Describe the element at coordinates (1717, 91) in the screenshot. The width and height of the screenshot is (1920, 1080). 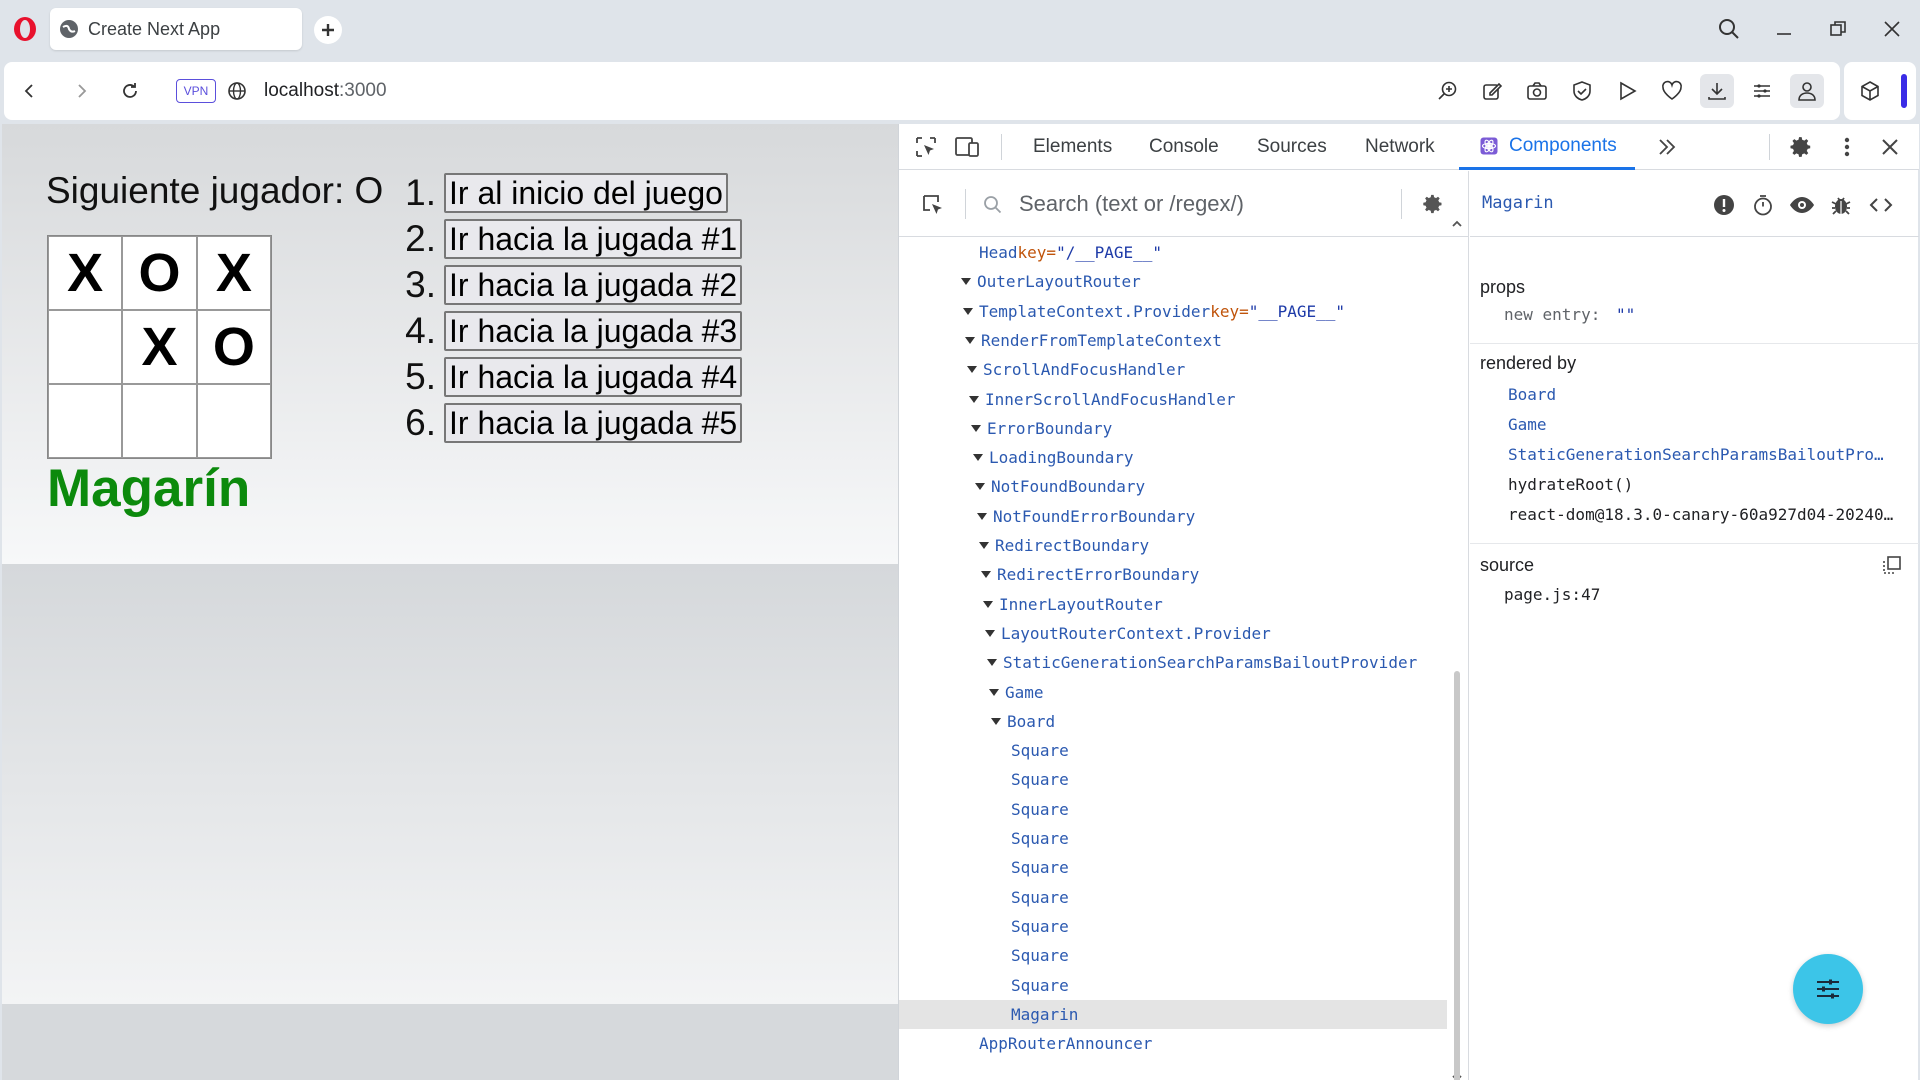
I see `downloads-button` at that location.